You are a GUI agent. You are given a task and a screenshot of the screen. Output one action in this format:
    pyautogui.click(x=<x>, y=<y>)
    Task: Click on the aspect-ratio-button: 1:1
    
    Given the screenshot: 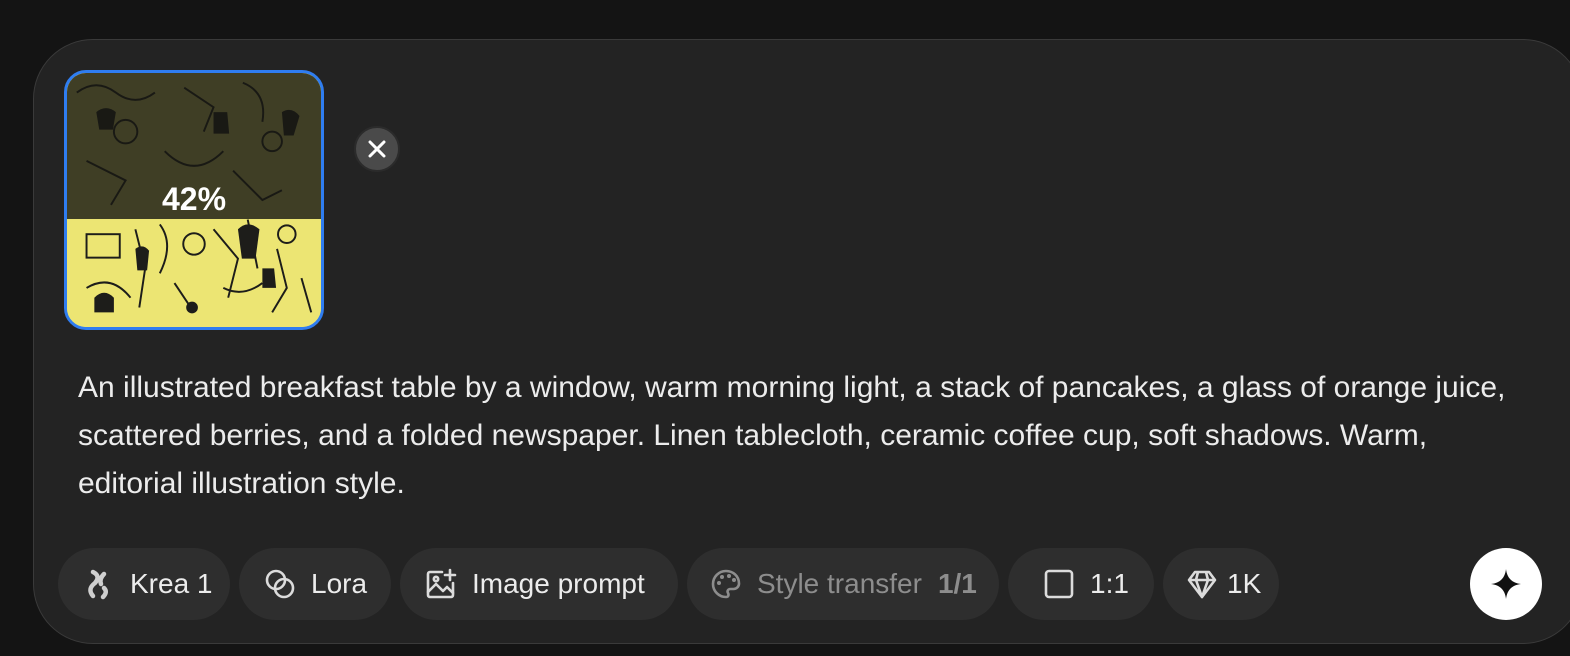 What is the action you would take?
    pyautogui.click(x=1081, y=584)
    